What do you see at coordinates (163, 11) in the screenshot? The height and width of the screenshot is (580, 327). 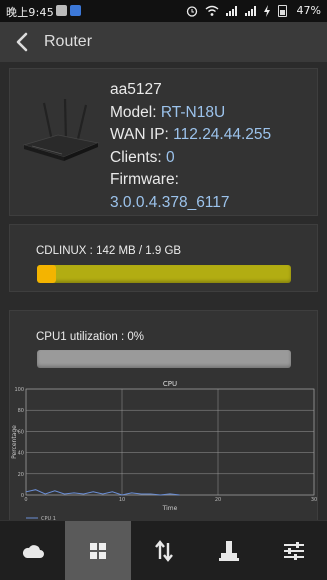 I see `status-bar: 晚上9:45 47%` at bounding box center [163, 11].